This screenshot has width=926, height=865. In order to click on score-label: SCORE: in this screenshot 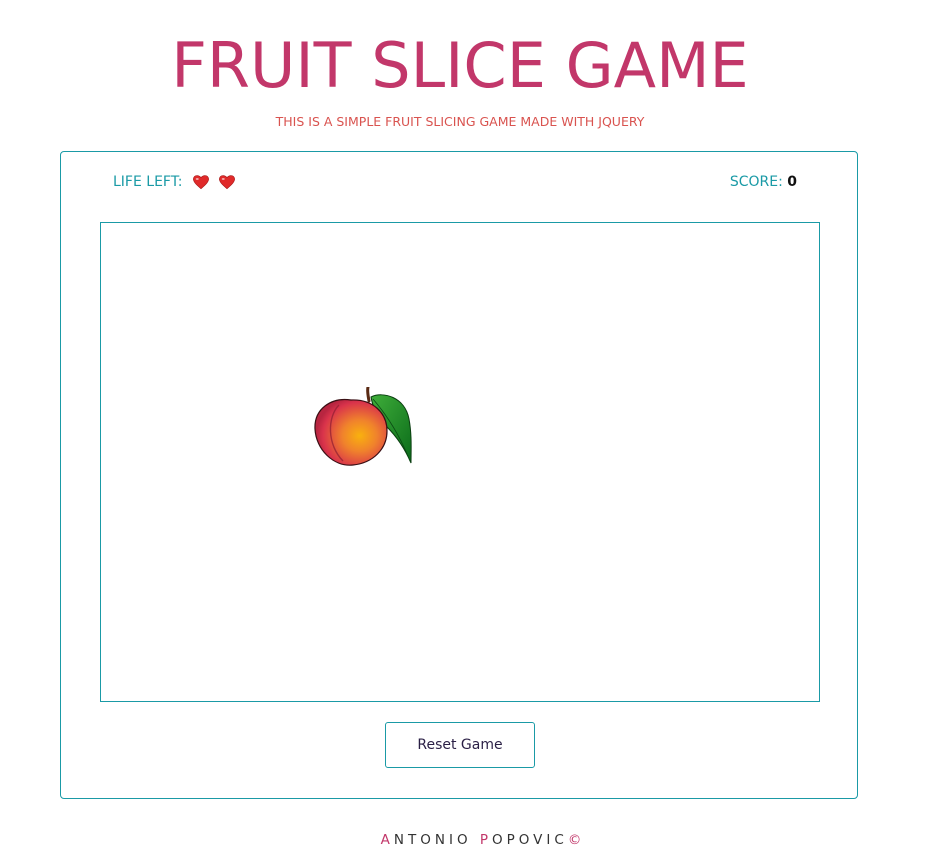, I will do `click(756, 182)`.